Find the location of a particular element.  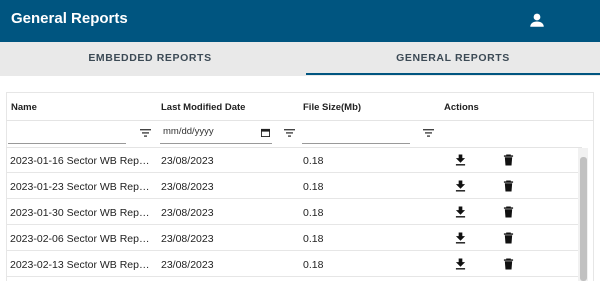

file-name-cell: 2023-01-30 Sector WB Report.xlsx is located at coordinates (81, 213).